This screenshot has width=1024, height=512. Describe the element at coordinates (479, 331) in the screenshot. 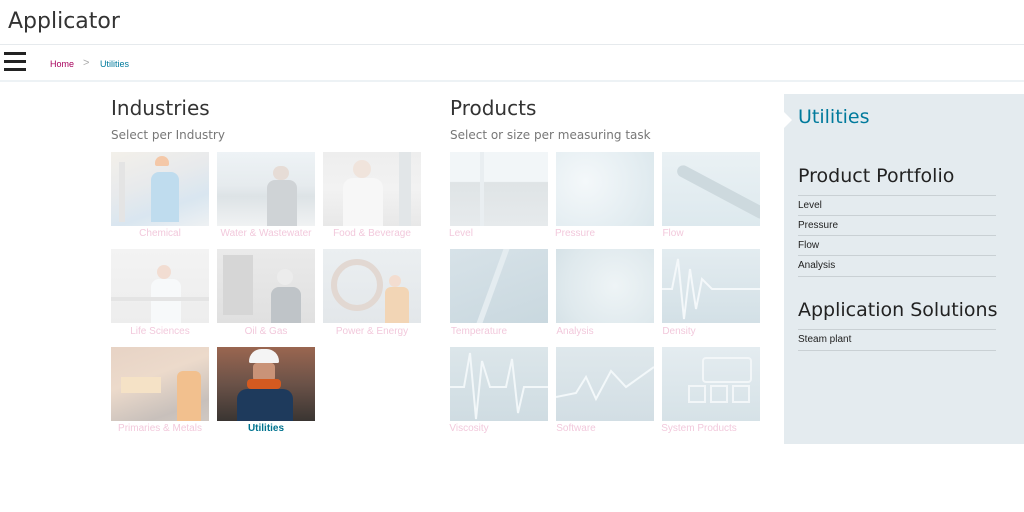

I see `product-label-temperature: Temperature` at that location.